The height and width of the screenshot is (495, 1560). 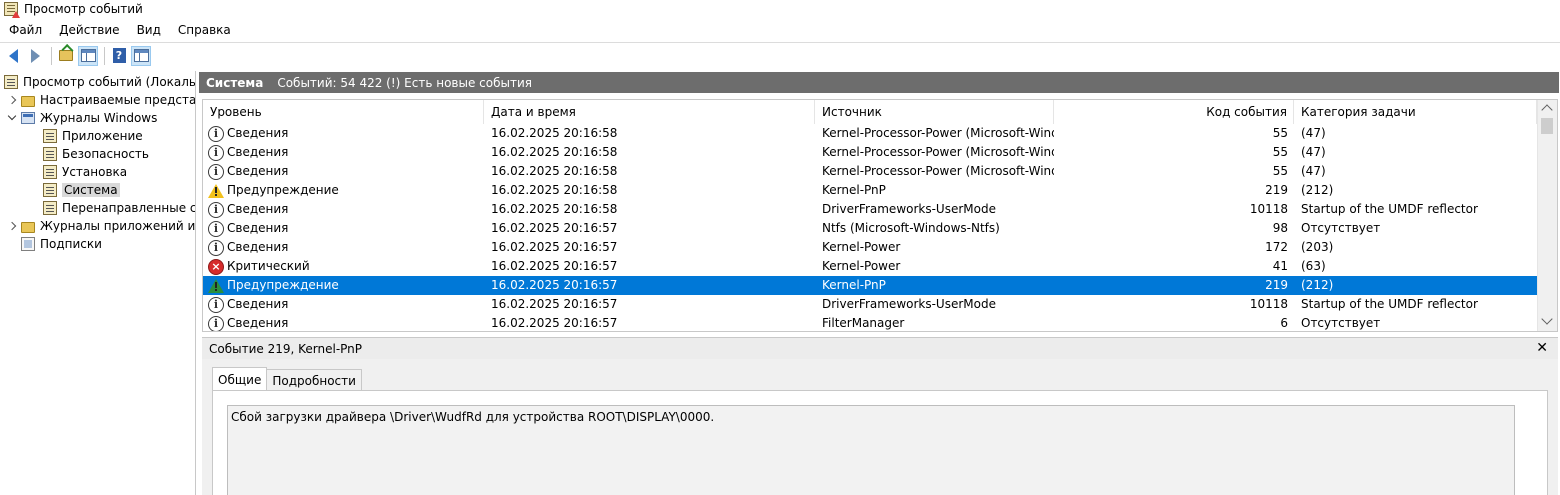 I want to click on cell-task-category: Startup of the UMDF reflector, so click(x=1389, y=304).